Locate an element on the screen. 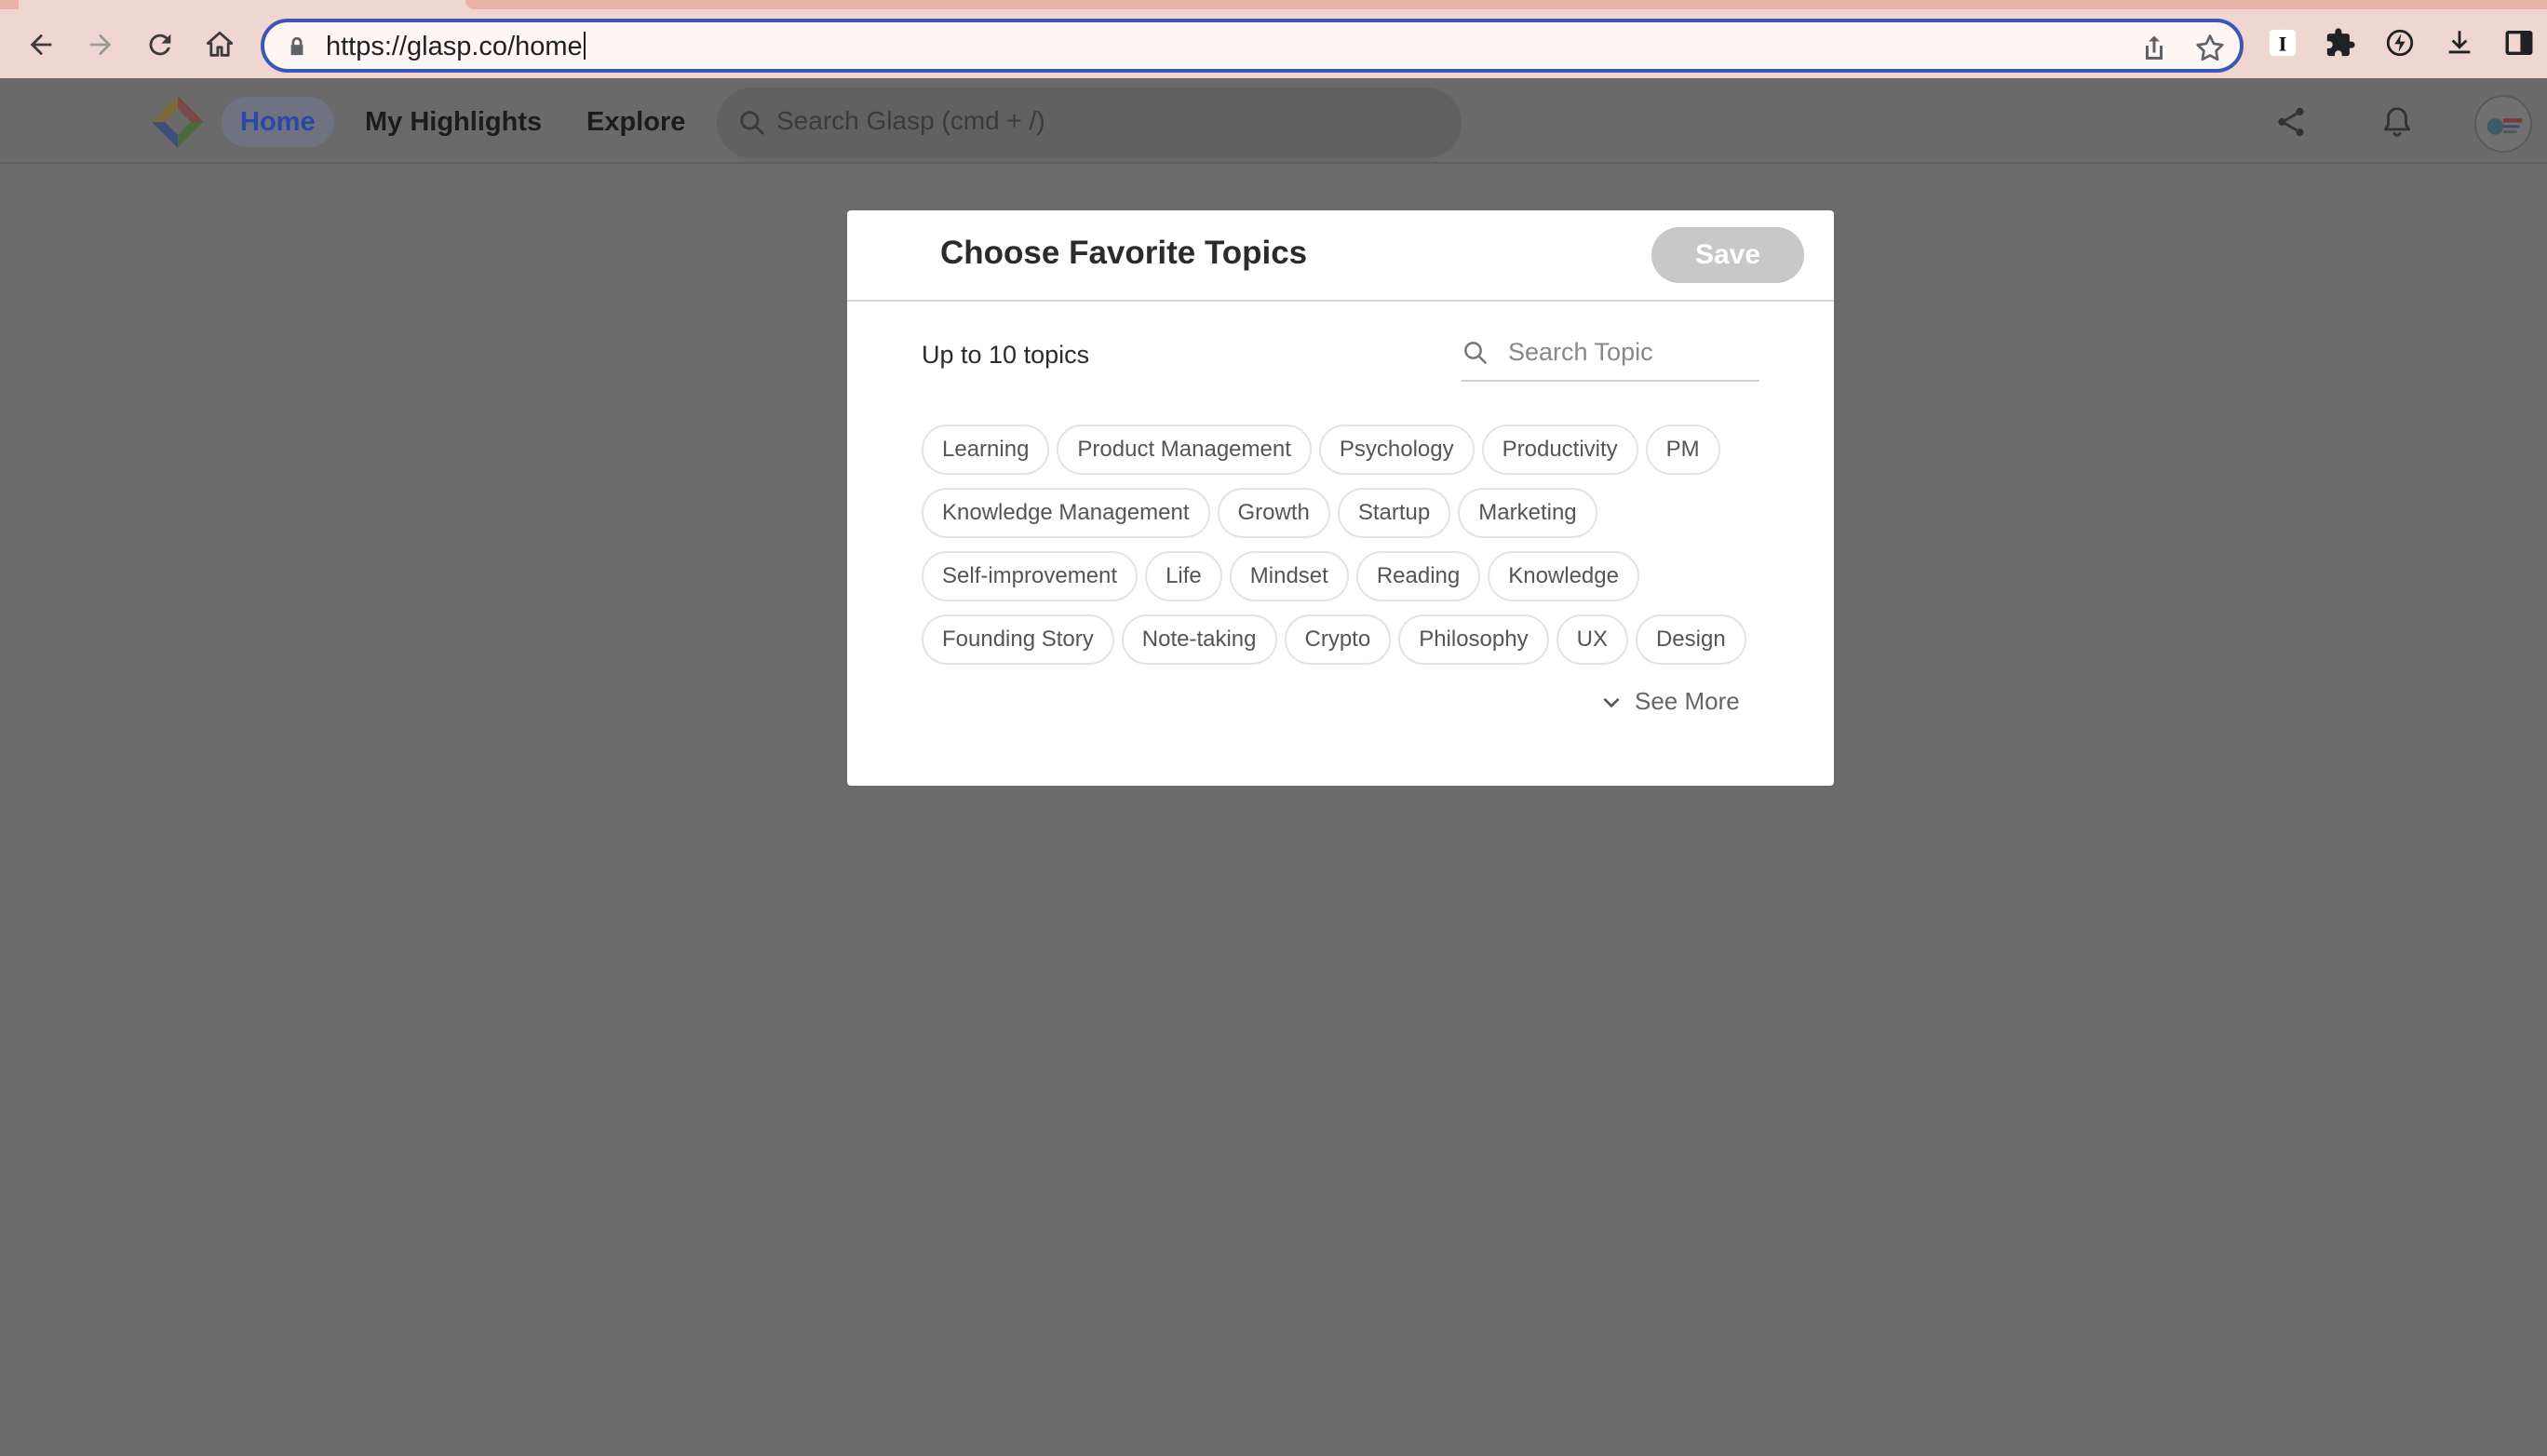  topic-chip: Marketing is located at coordinates (1528, 513).